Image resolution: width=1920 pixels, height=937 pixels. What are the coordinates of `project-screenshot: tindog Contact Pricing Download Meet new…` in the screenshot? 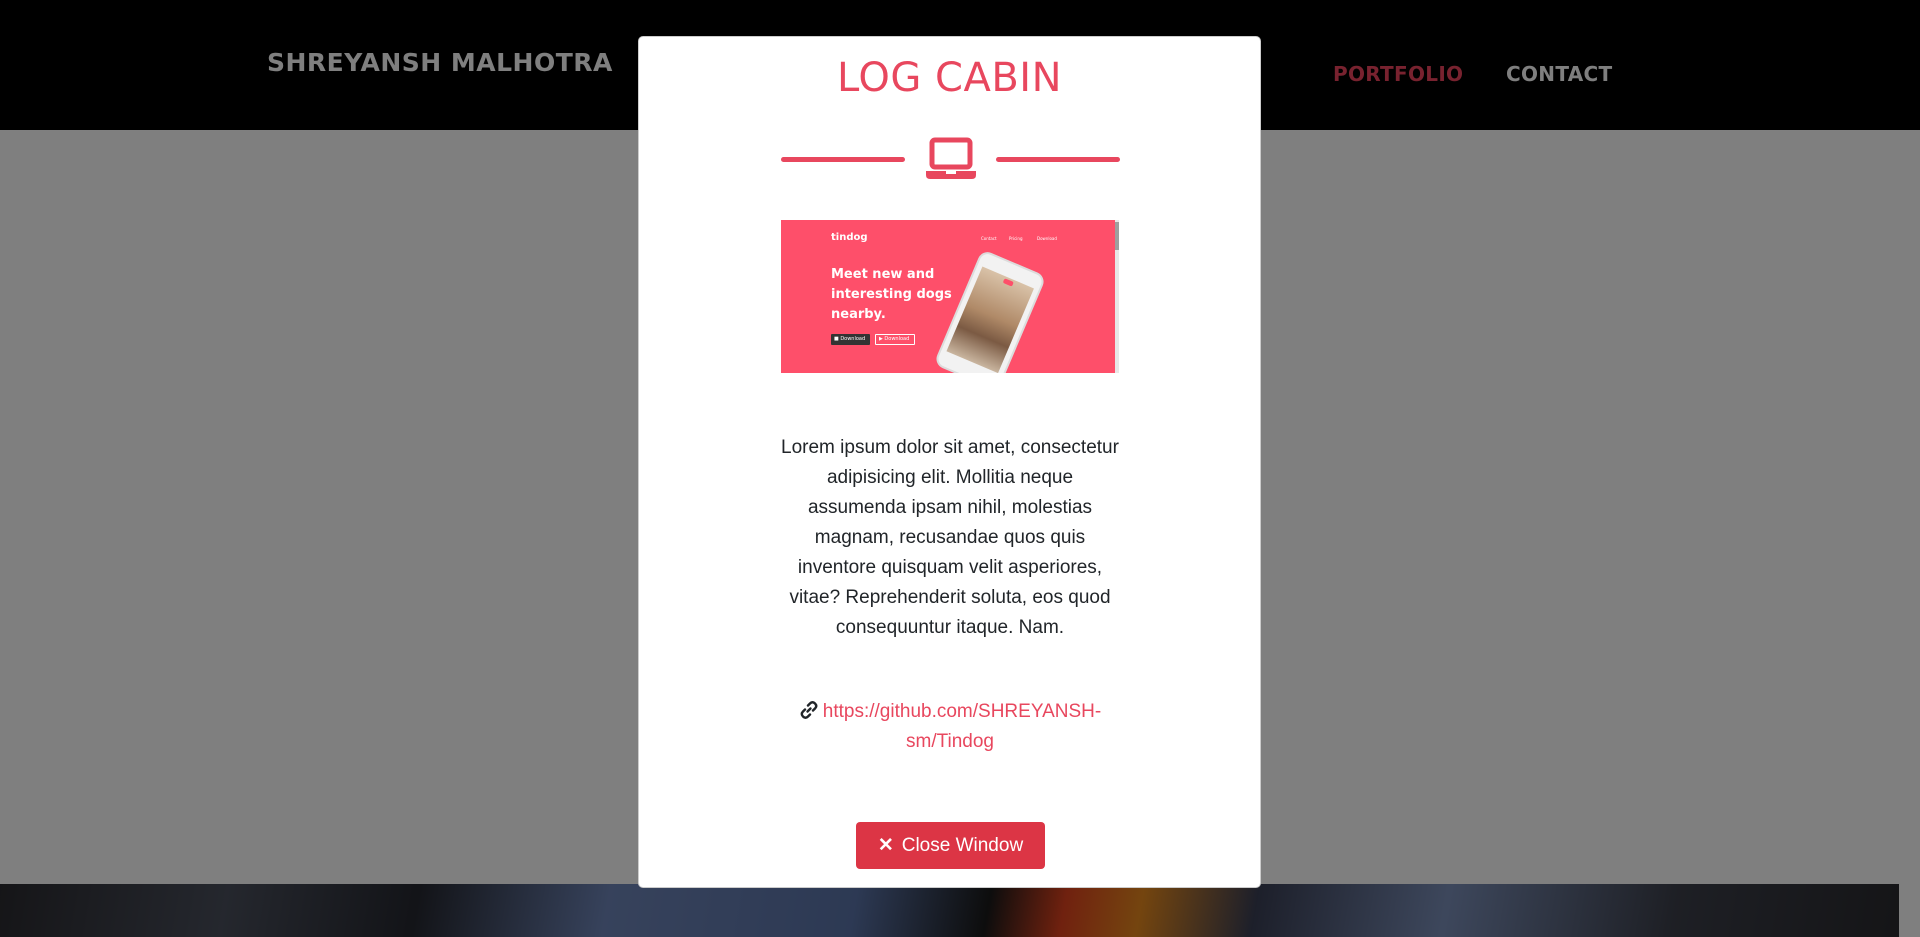 It's located at (950, 296).